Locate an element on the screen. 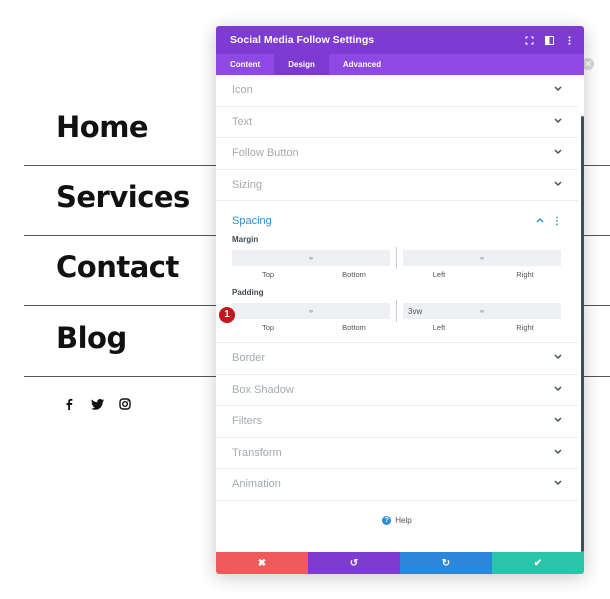  margin-field-labels: Top Bottom Left Right is located at coordinates (397, 274).